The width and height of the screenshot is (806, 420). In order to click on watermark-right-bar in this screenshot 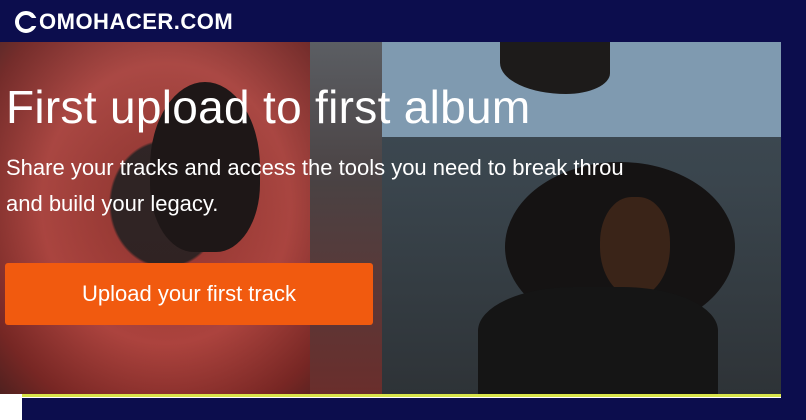, I will do `click(793, 210)`.